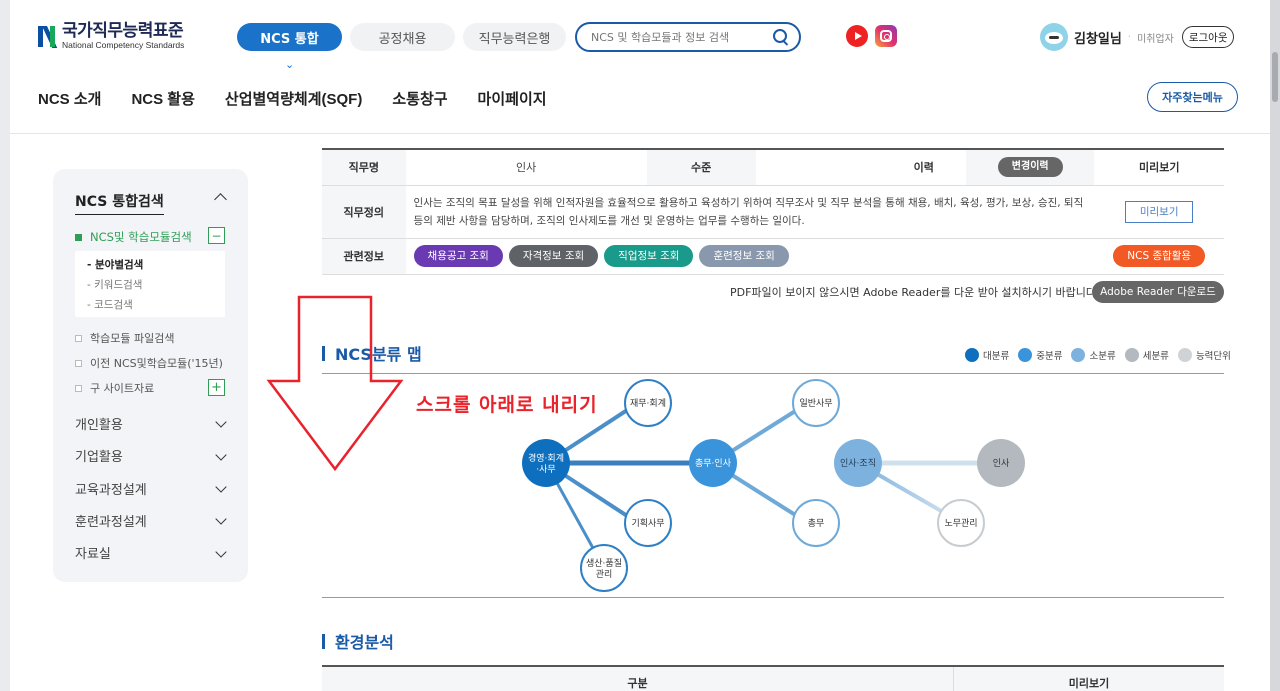 This screenshot has width=1280, height=691. What do you see at coordinates (1137, 37) in the screenshot?
I see `user-area: 김창일님 · 미취업자 로그아웃` at bounding box center [1137, 37].